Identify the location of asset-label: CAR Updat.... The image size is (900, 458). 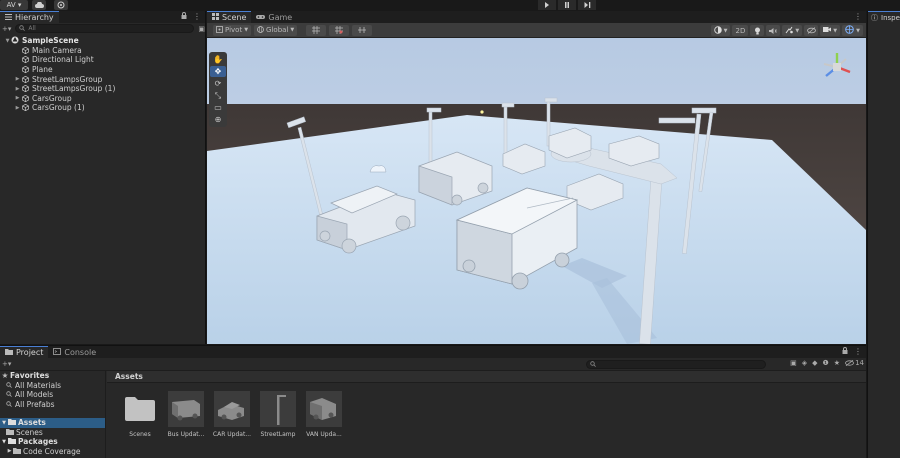
(232, 434).